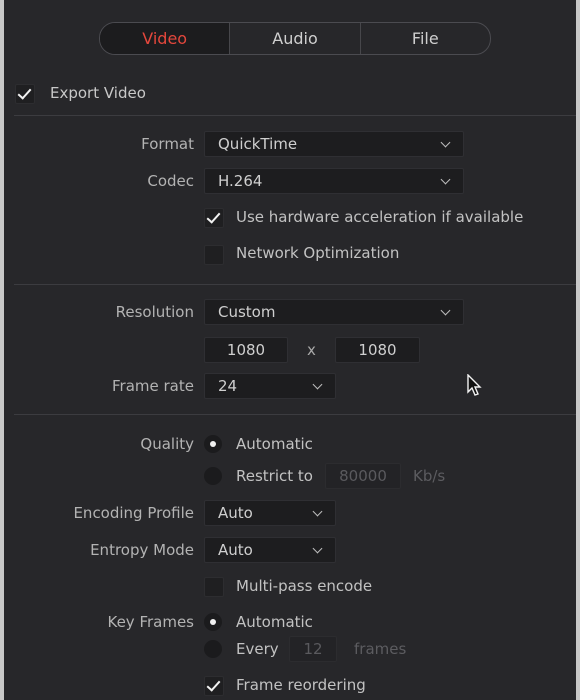 This screenshot has width=580, height=700. Describe the element at coordinates (304, 586) in the screenshot. I see `multi-pass-label: Multi-pass encode` at that location.